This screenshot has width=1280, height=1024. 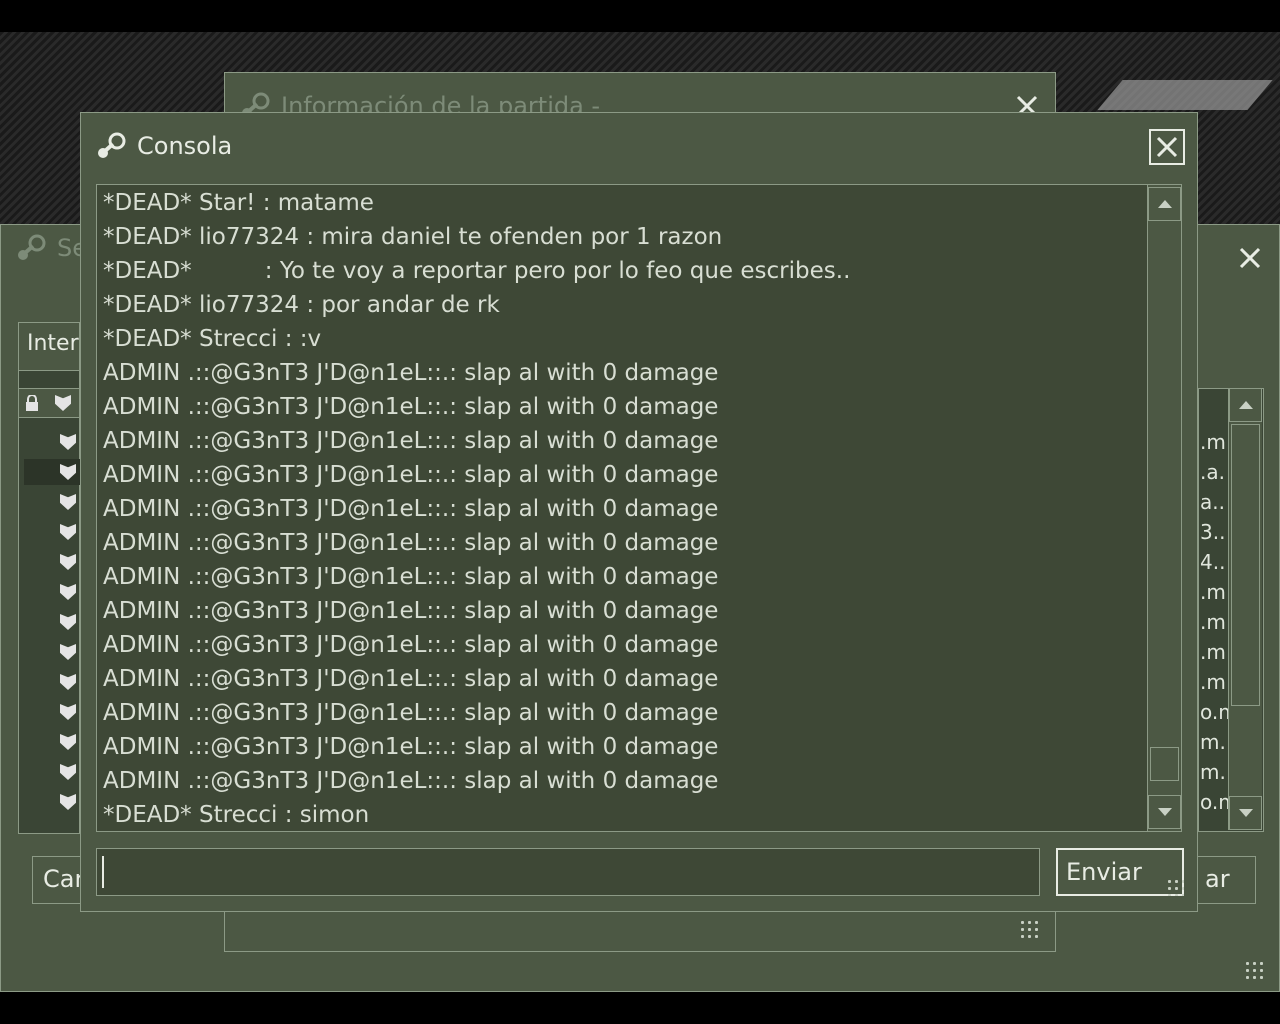 I want to click on server-map-cell: 3.., so click(x=1213, y=532).